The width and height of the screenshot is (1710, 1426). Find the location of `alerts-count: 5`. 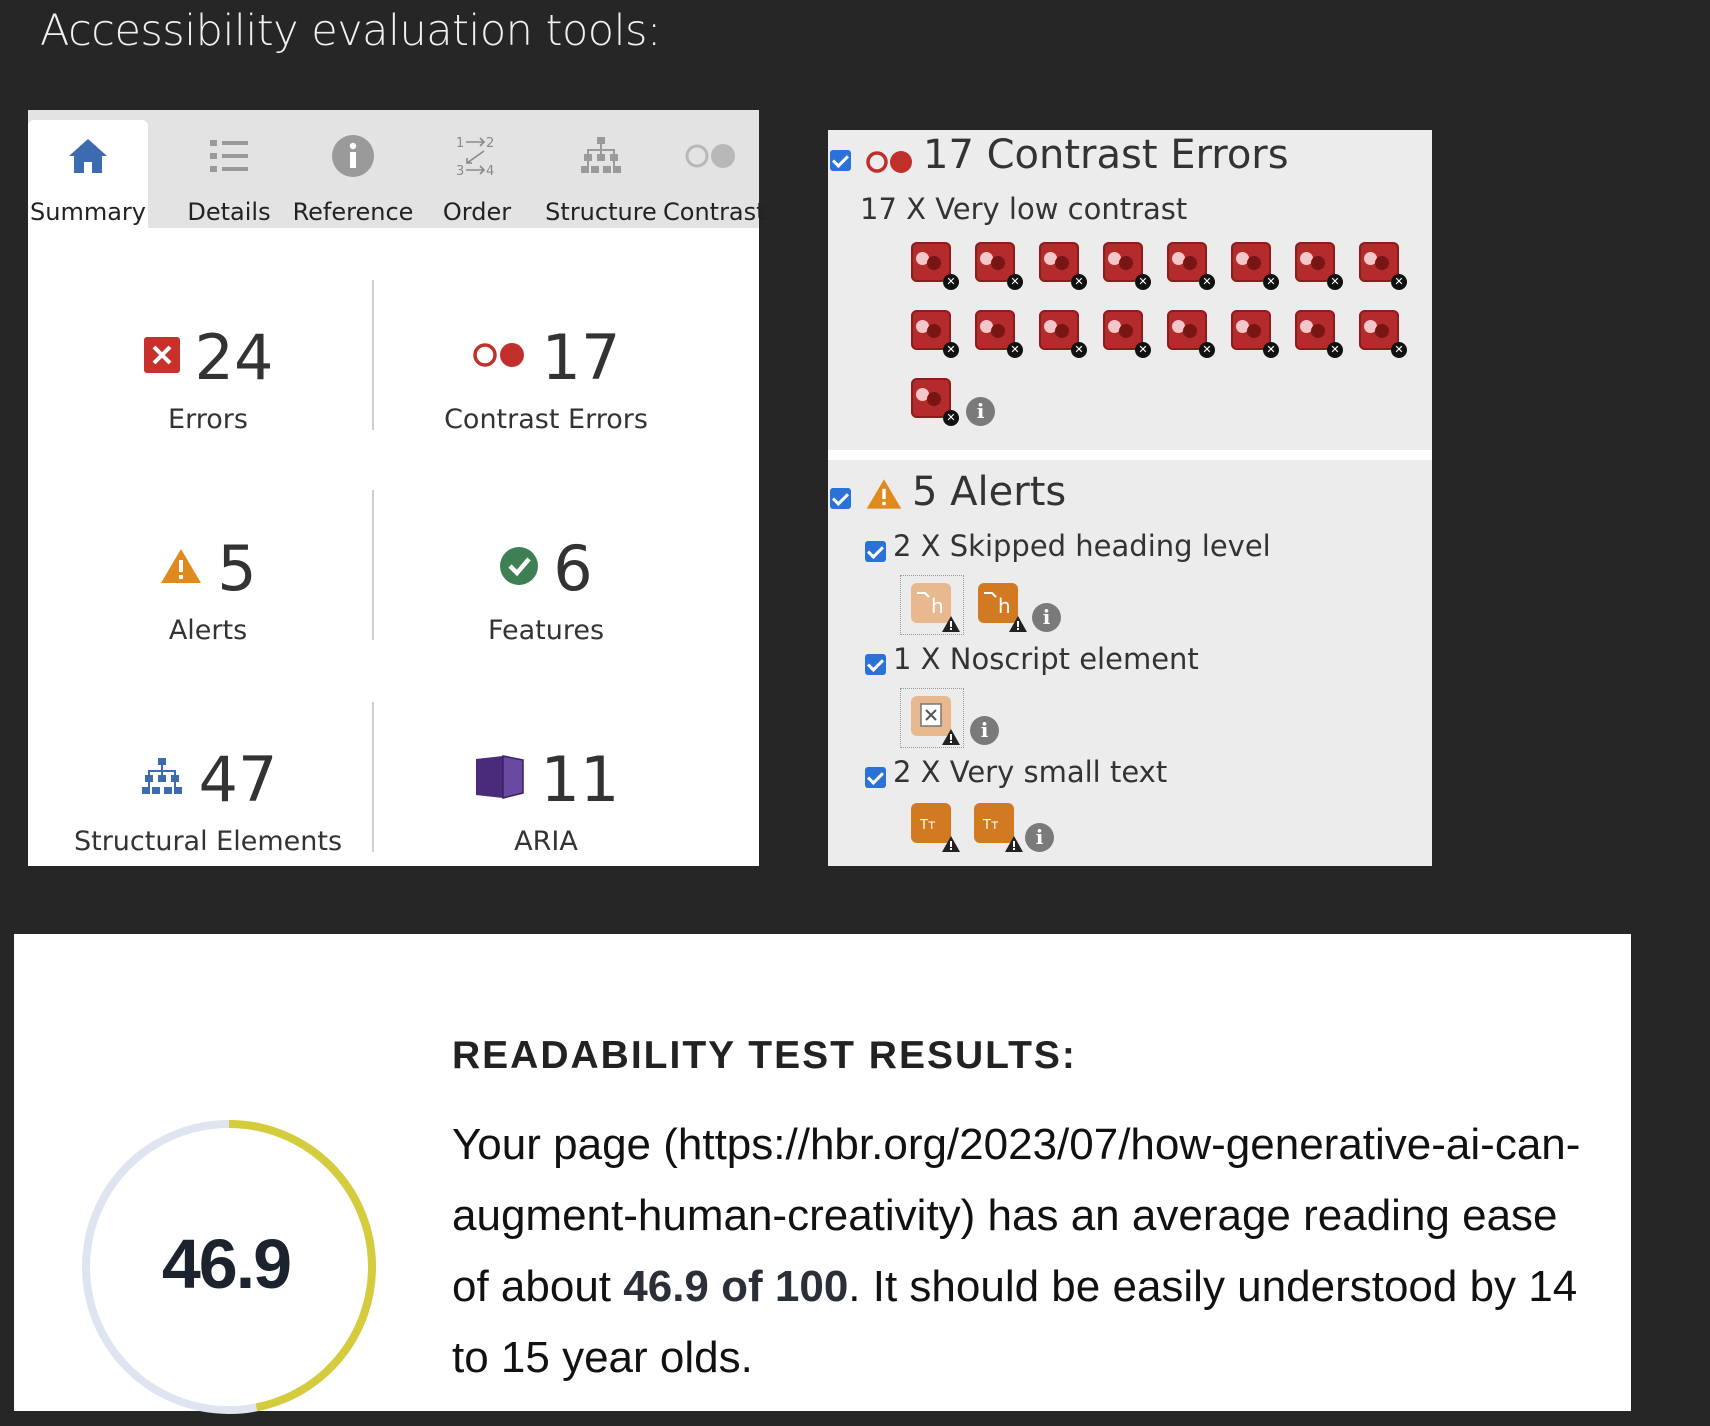

alerts-count: 5 is located at coordinates (237, 568).